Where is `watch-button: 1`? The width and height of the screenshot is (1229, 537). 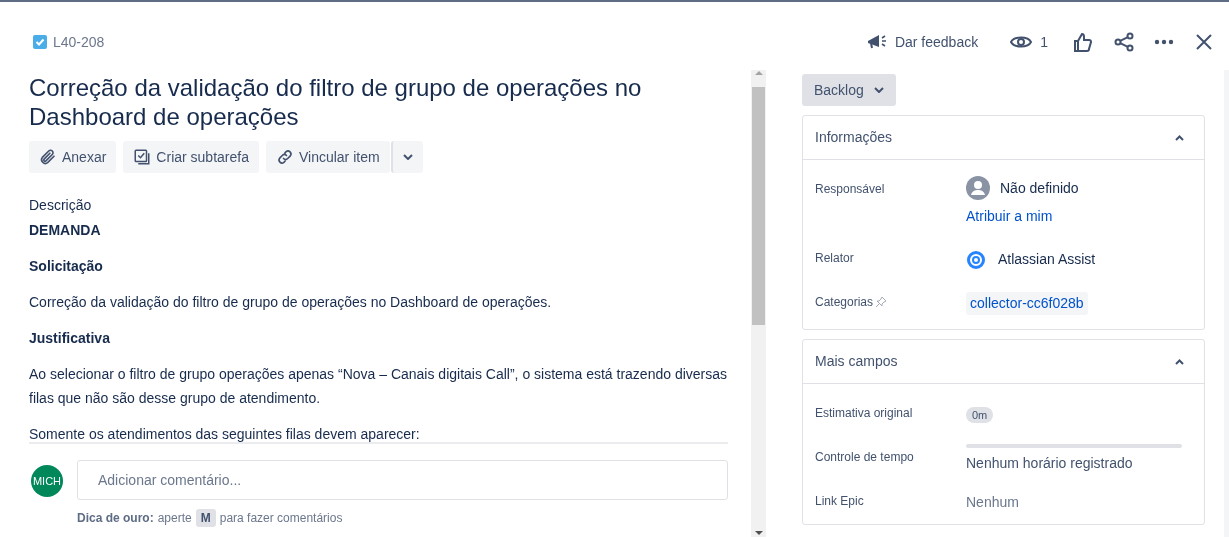
watch-button: 1 is located at coordinates (1029, 42).